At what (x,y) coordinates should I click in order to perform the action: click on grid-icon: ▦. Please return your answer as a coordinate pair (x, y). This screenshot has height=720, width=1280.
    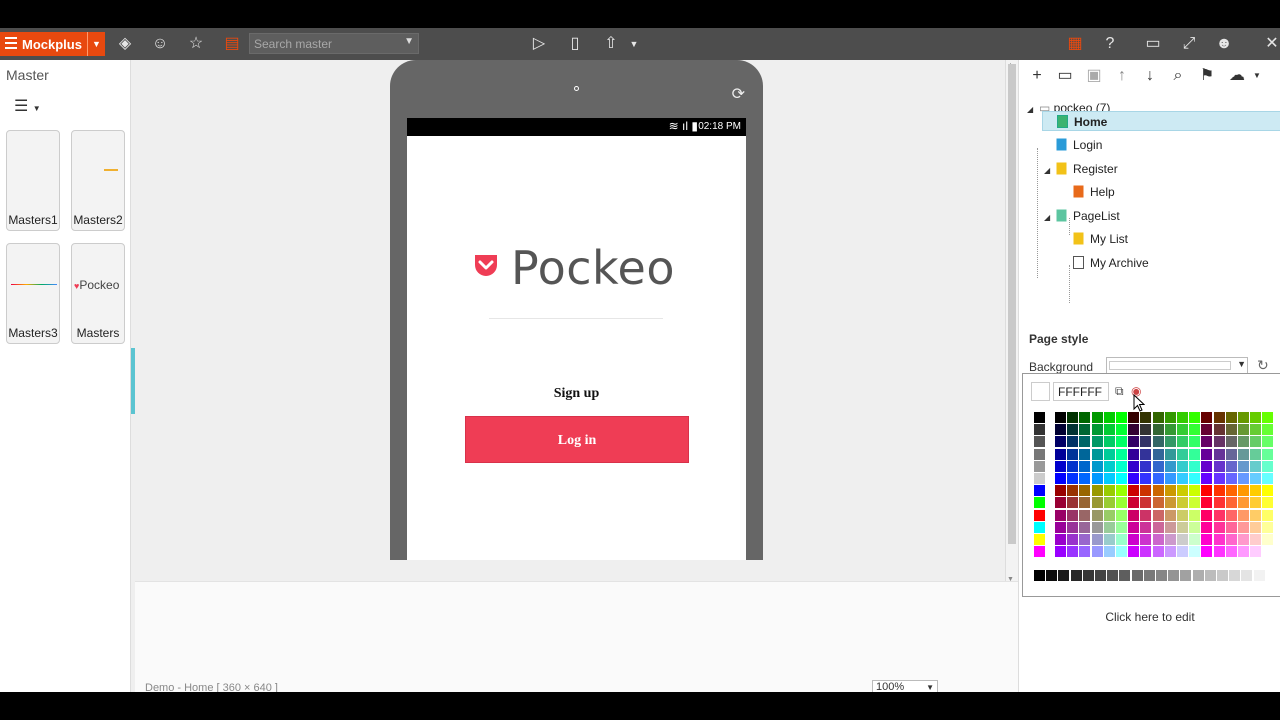
    Looking at the image, I should click on (1075, 44).